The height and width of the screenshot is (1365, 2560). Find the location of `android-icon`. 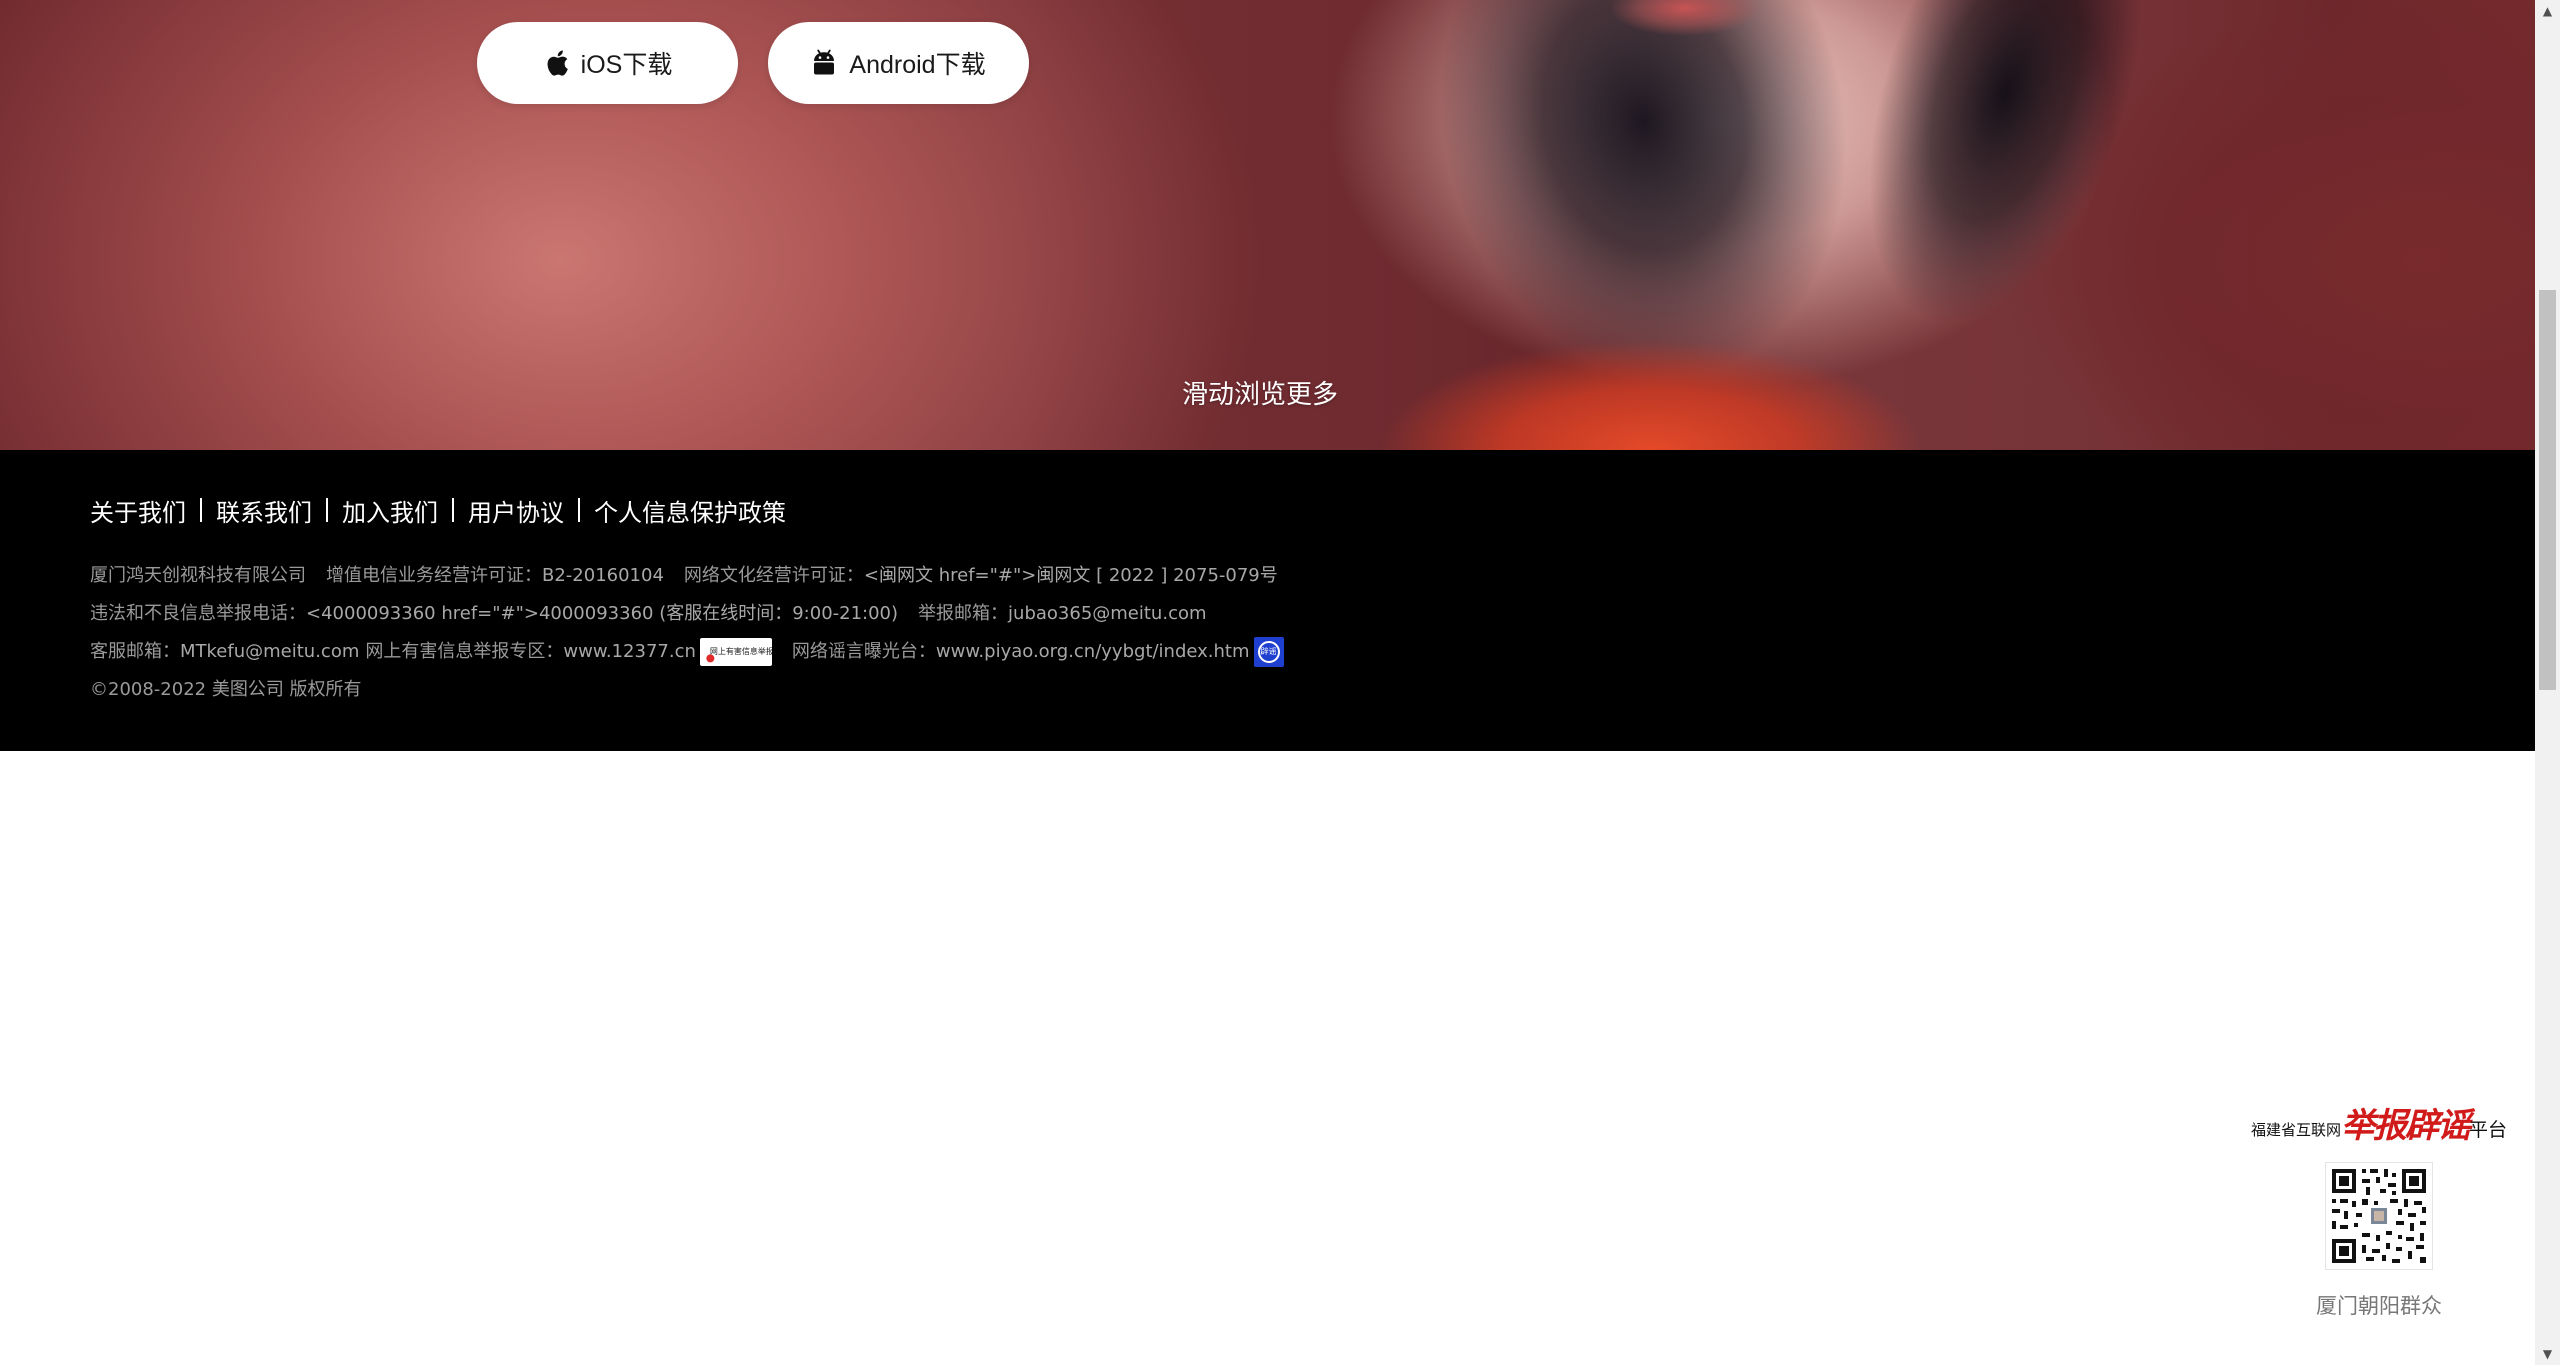

android-icon is located at coordinates (824, 63).